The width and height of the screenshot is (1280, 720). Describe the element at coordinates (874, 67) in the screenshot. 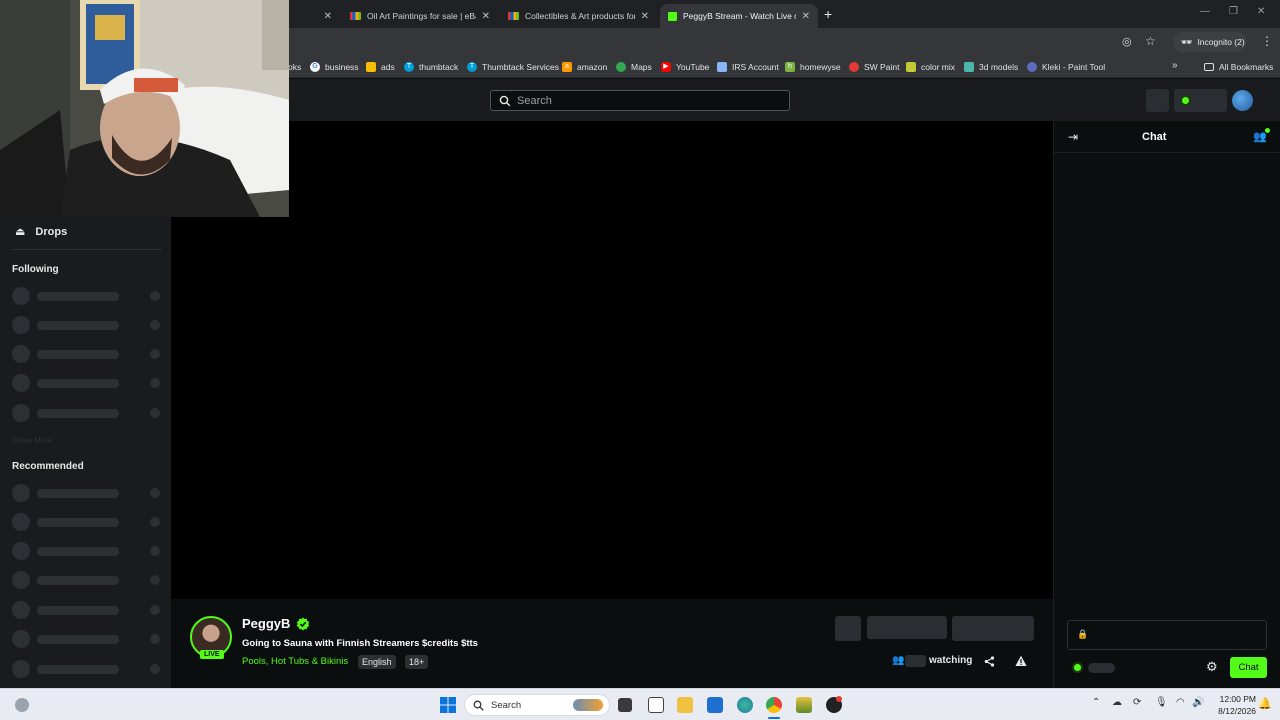

I see `bookmark-item: SW Paint` at that location.